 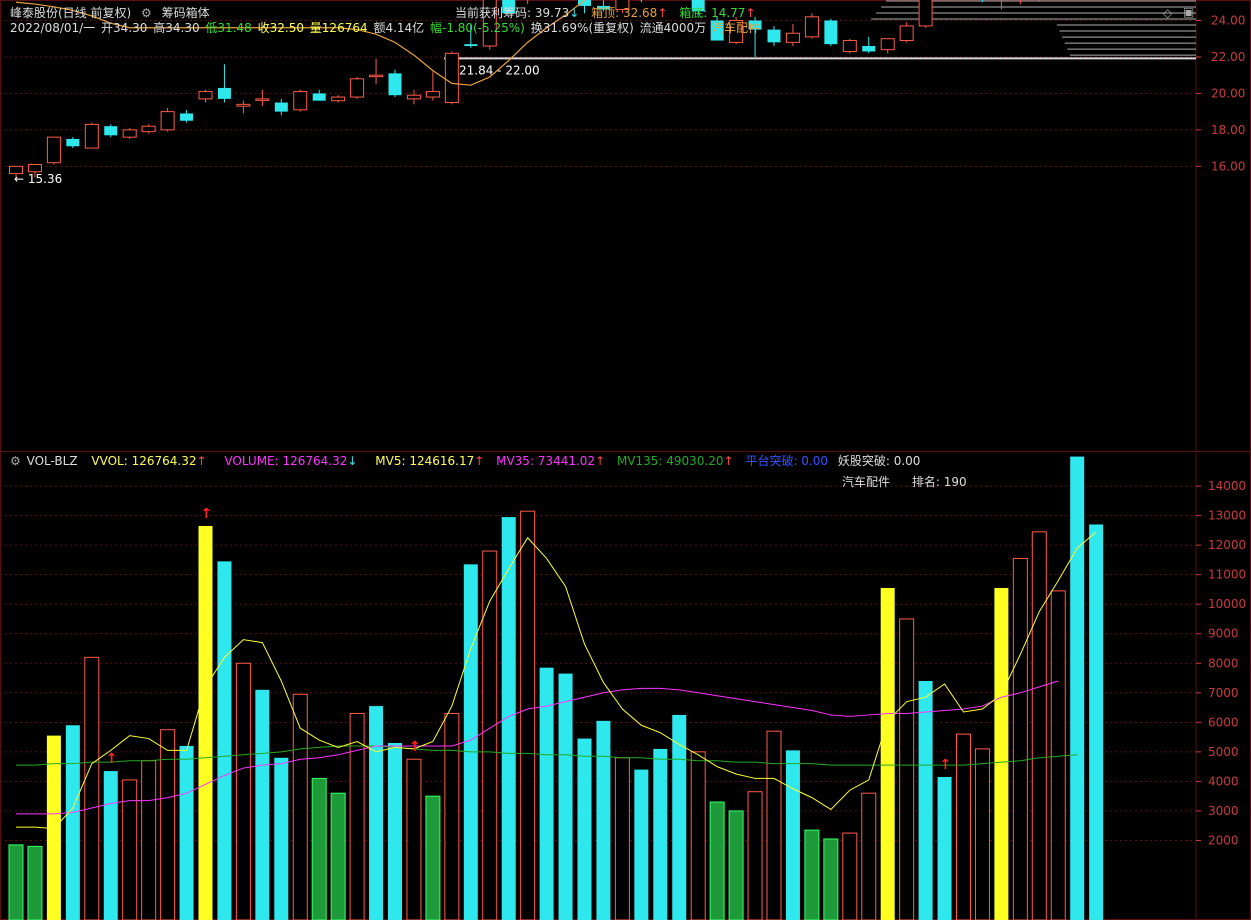 What do you see at coordinates (146, 13) in the screenshot?
I see `indicator-gear-icon: ⚙` at bounding box center [146, 13].